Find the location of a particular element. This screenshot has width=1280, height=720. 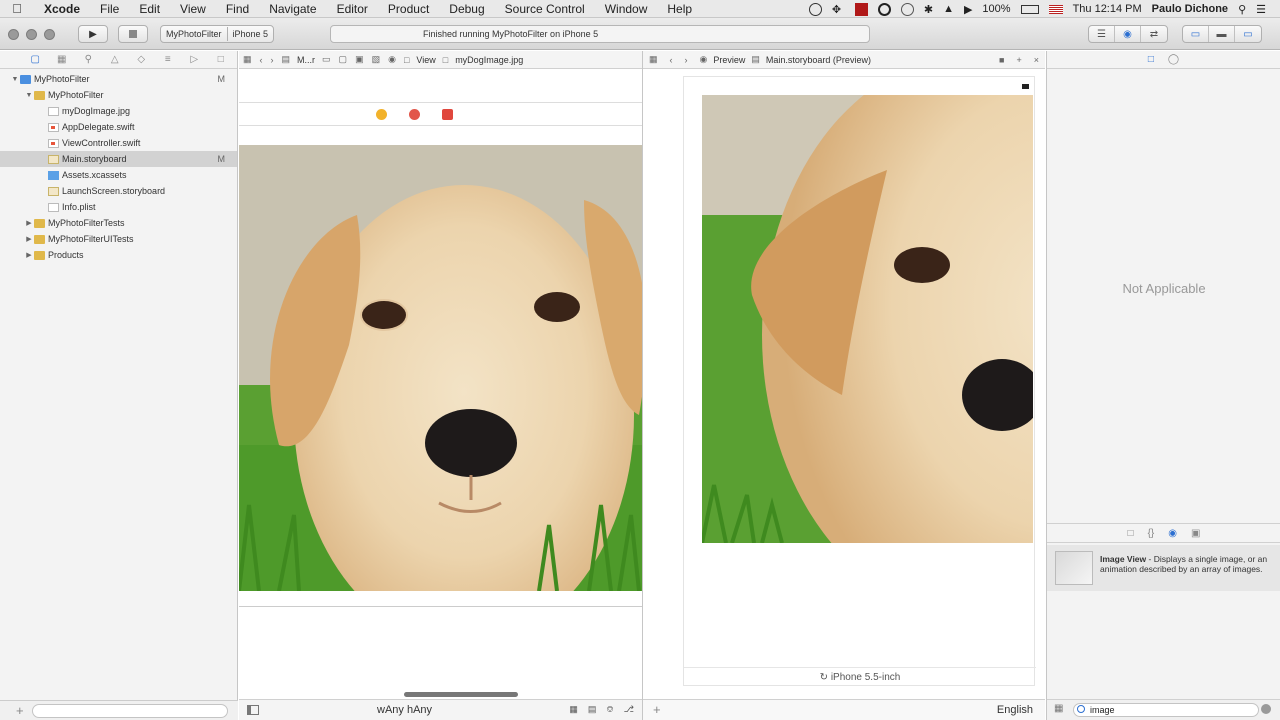

tree-item-file: AppDelegate.swift is located at coordinates (118, 127).